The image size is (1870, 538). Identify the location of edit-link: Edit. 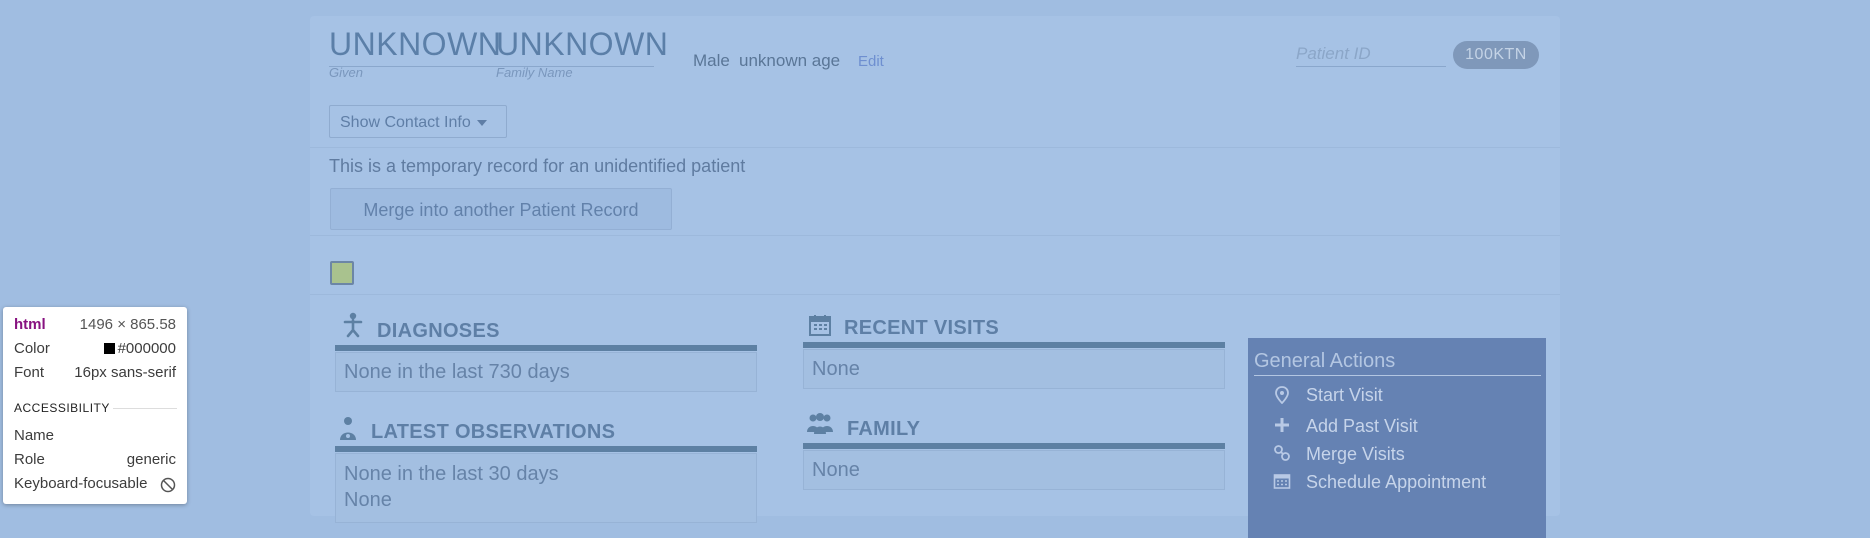
(871, 61).